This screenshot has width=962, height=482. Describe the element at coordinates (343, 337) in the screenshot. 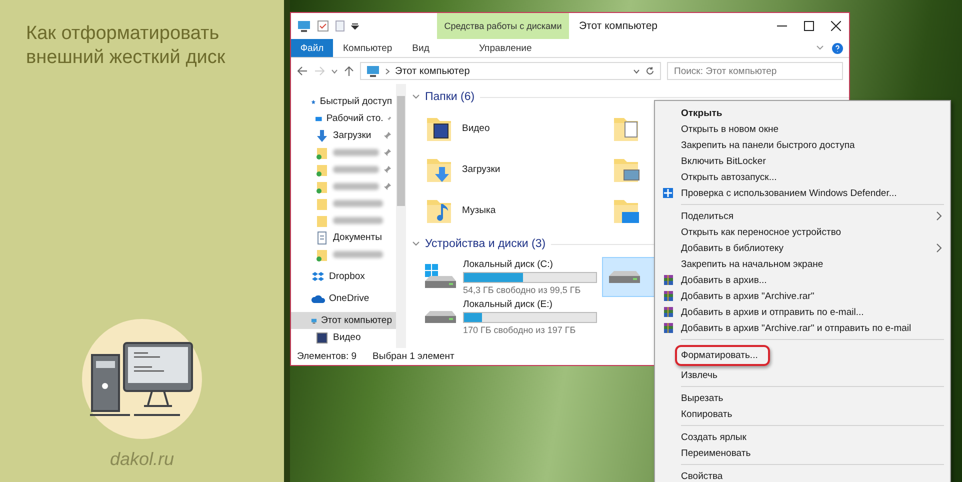

I see `nav-item: Видео` at that location.